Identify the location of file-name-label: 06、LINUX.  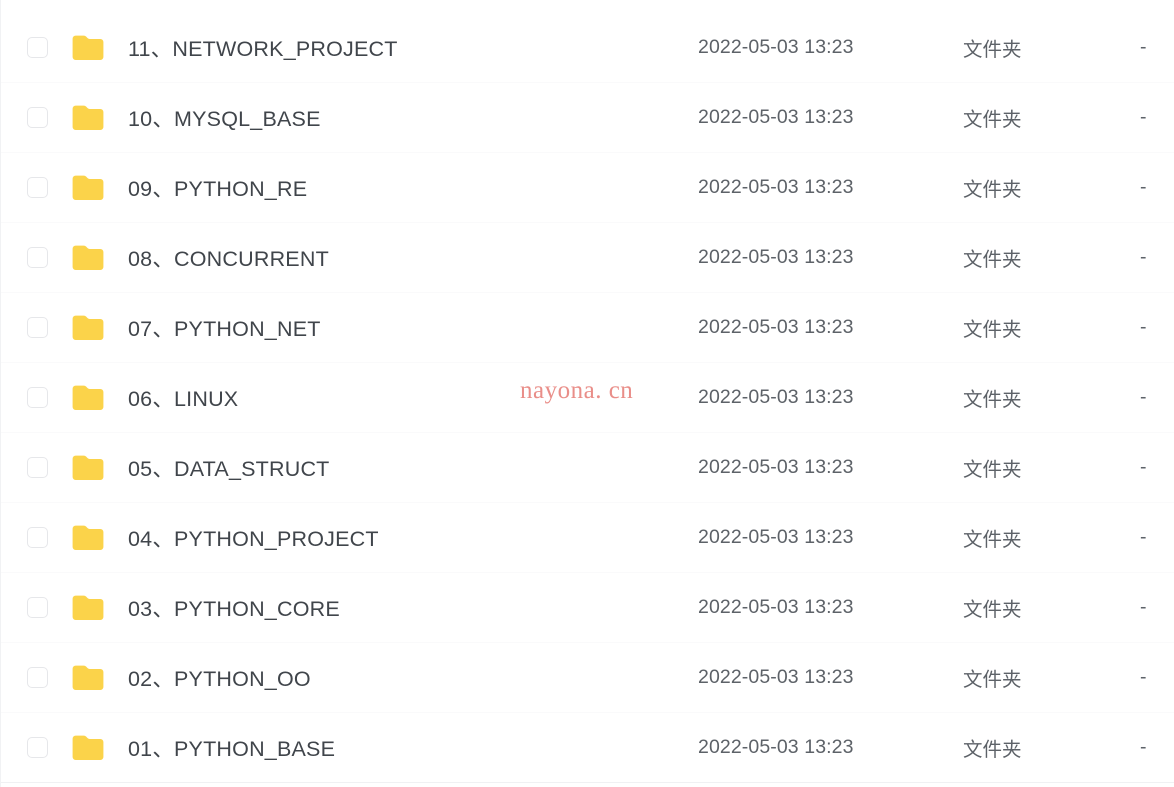
(183, 399).